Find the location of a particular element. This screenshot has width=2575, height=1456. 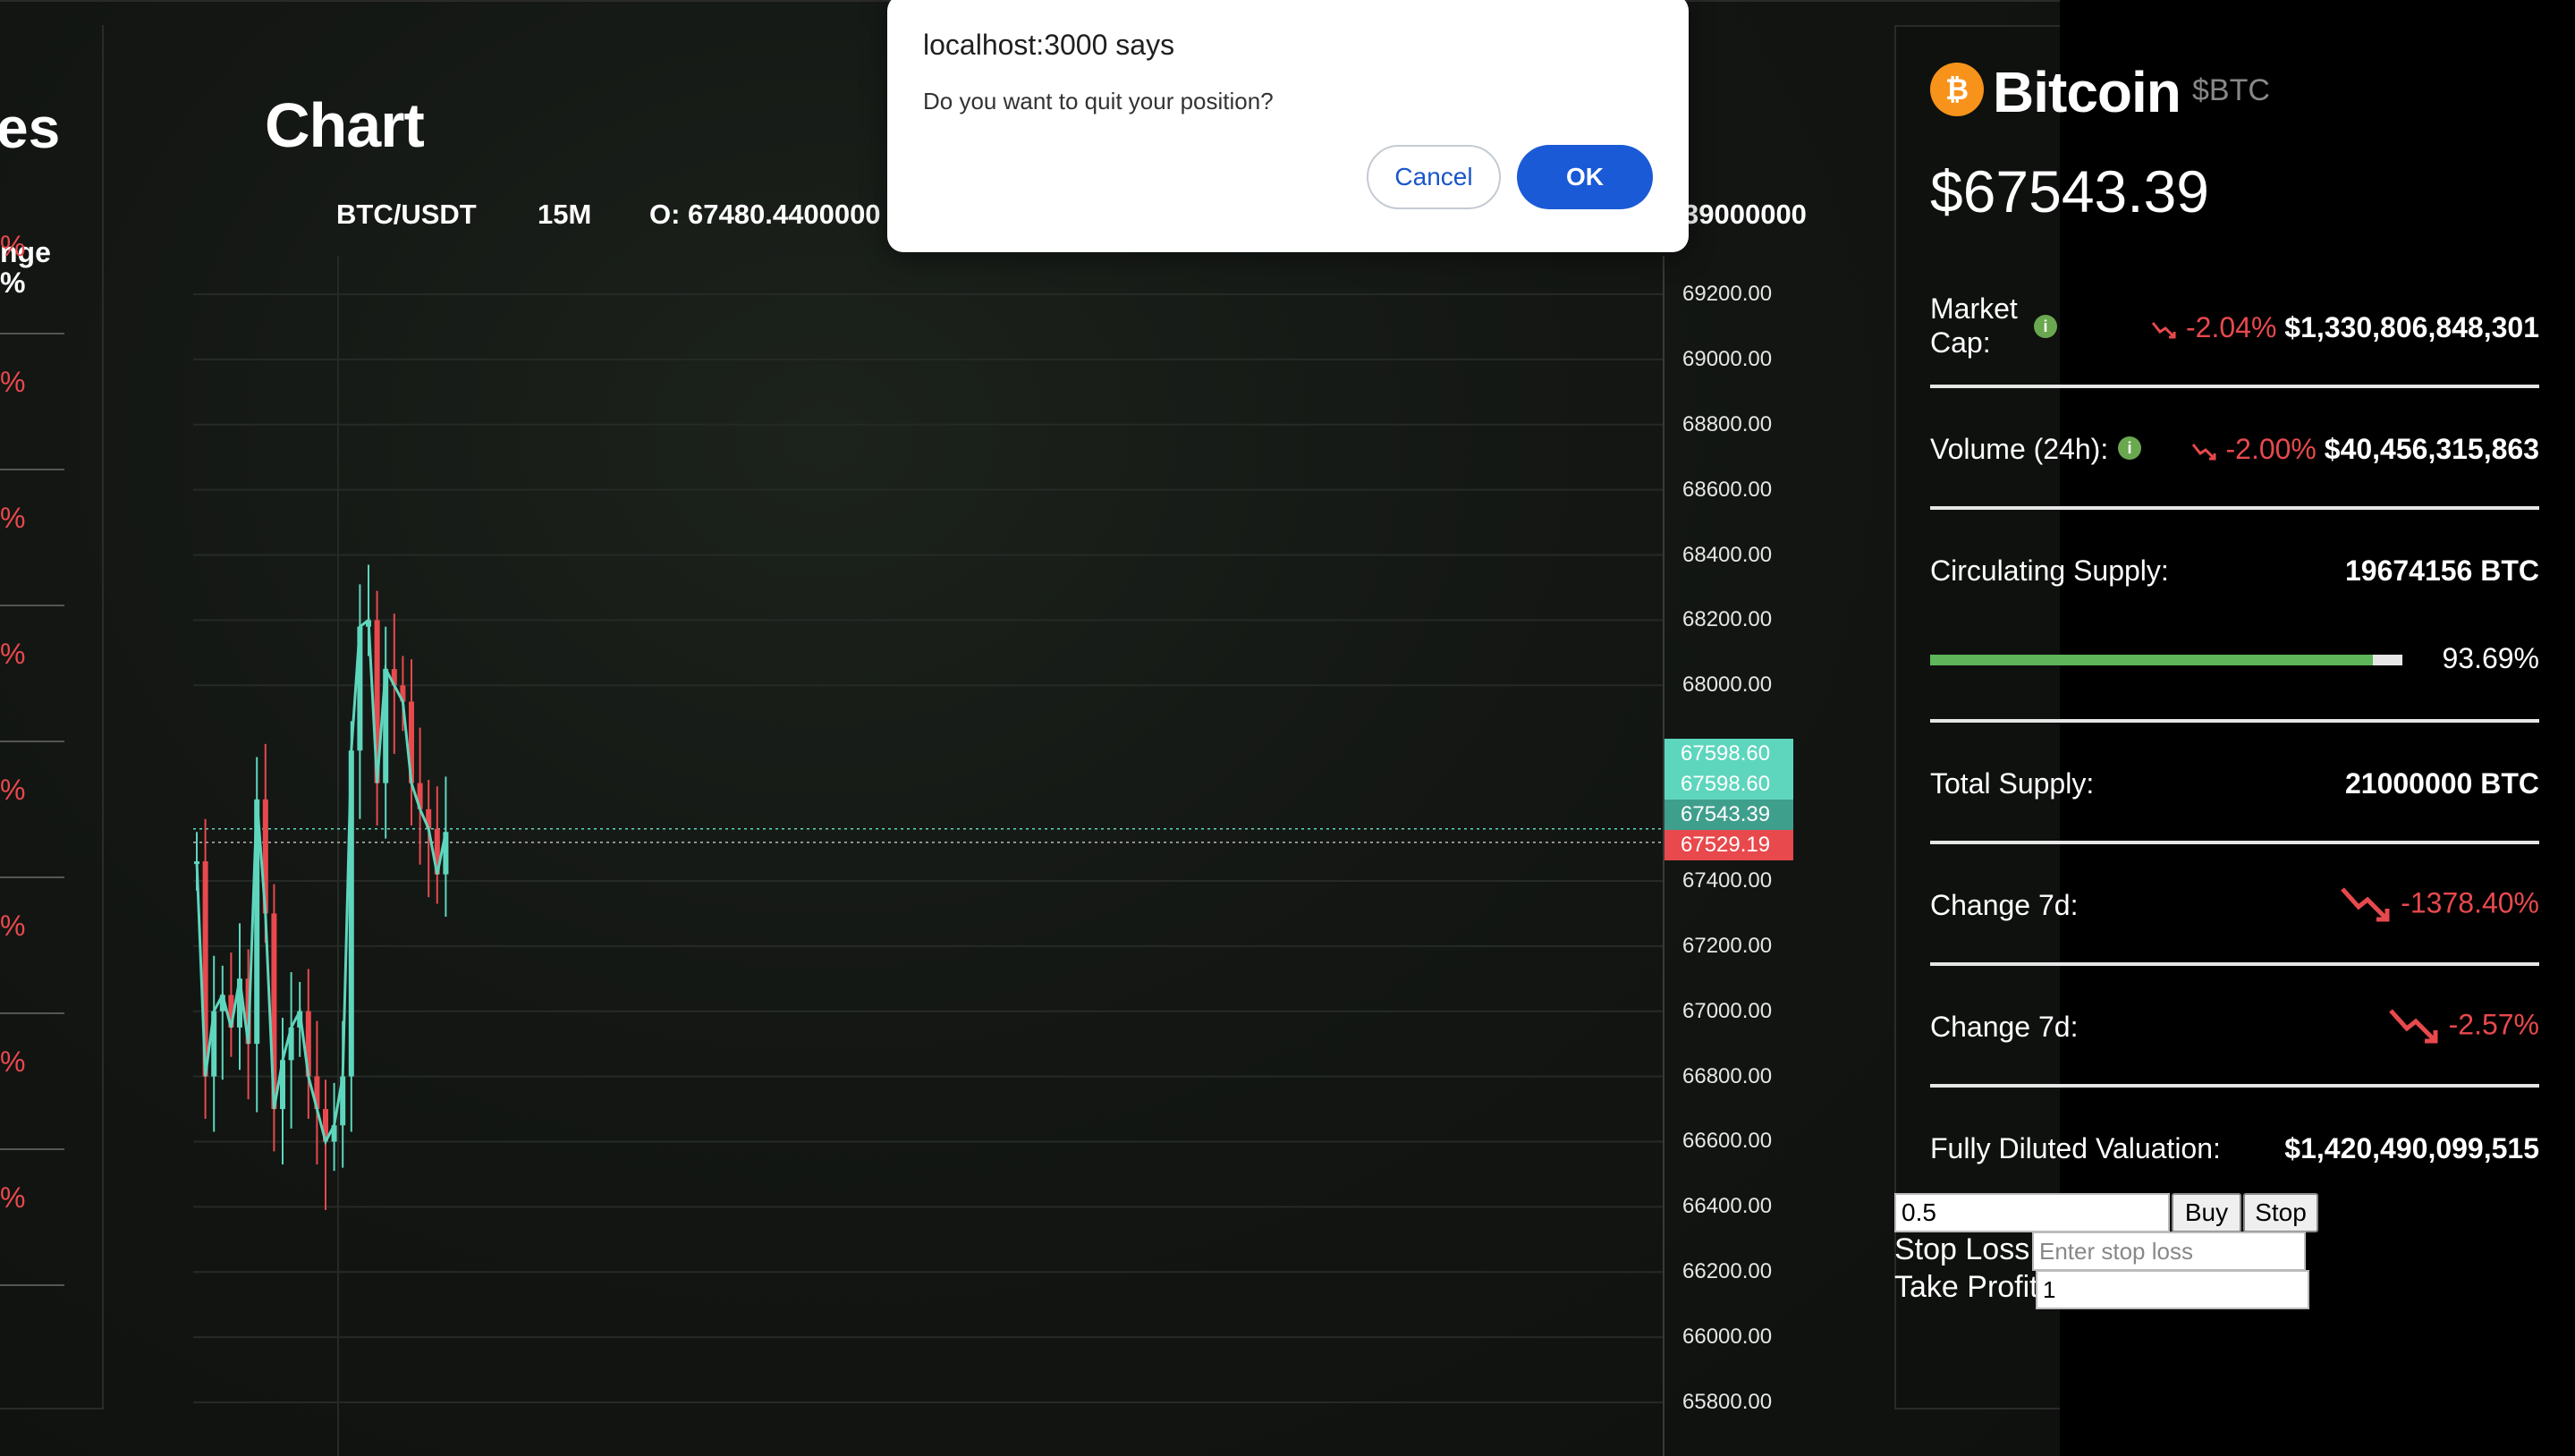

supply-progress-bar is located at coordinates (2166, 660).